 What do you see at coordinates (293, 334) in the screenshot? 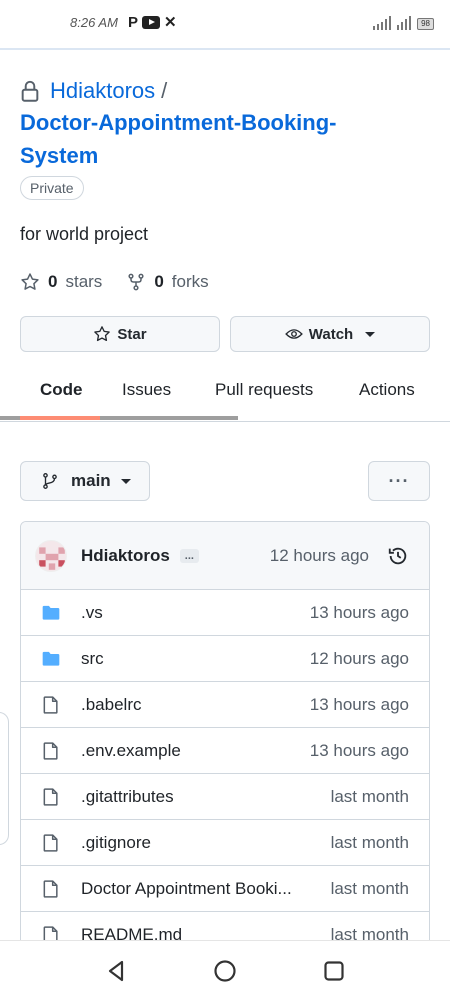
I see `eye-icon` at bounding box center [293, 334].